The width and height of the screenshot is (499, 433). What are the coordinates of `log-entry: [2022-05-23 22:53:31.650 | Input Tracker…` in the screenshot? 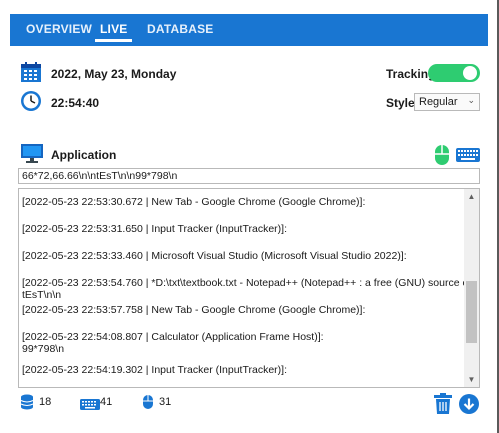 It's located at (154, 229).